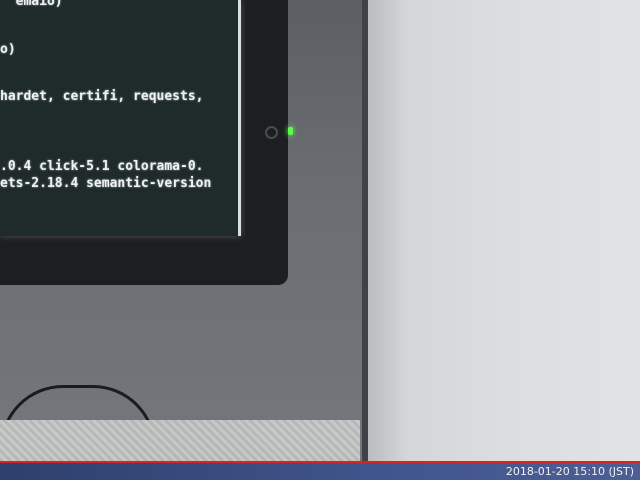 This screenshot has height=480, width=640. What do you see at coordinates (106, 183) in the screenshot?
I see `terminal-line: ets-2.18.4 semantic-version` at bounding box center [106, 183].